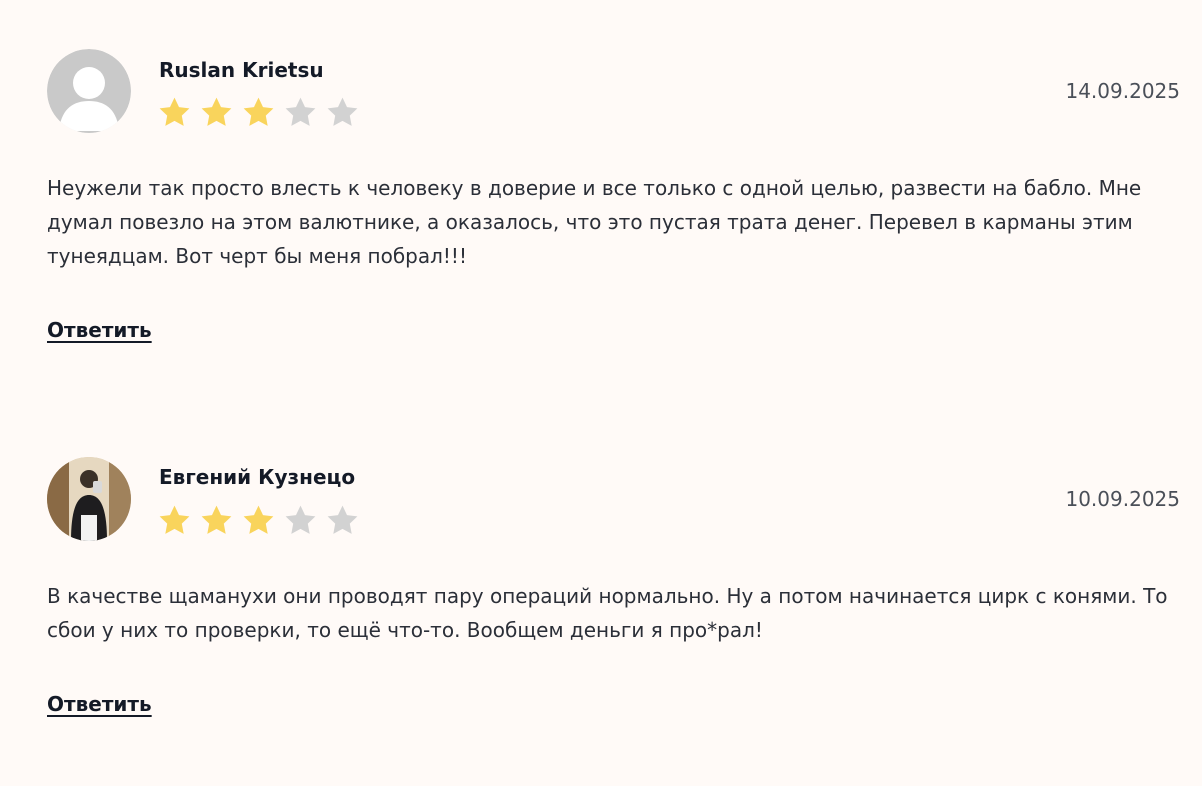  I want to click on user-photo-avatar-icon, so click(89, 499).